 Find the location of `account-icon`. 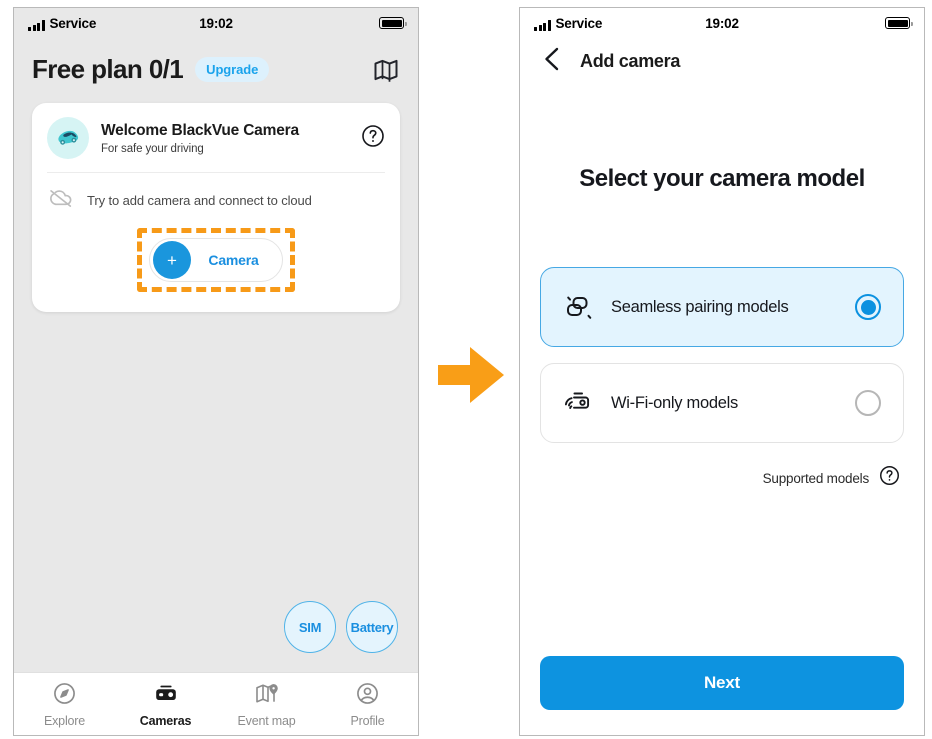

account-icon is located at coordinates (367, 695).